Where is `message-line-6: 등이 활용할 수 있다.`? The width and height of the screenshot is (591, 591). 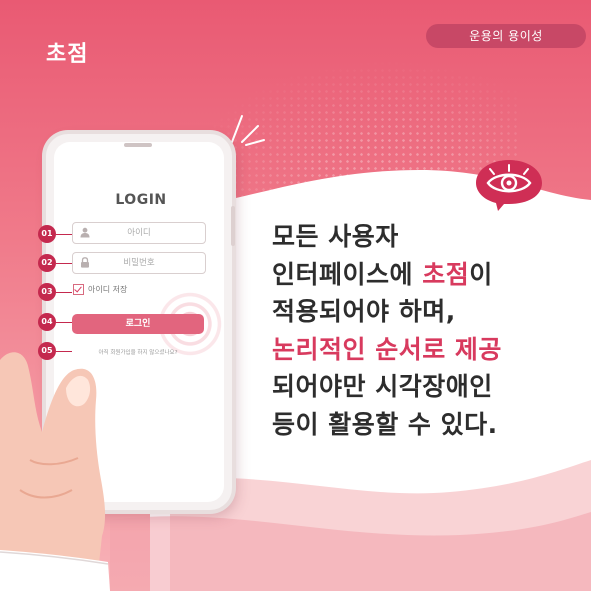 message-line-6: 등이 활용할 수 있다. is located at coordinates (385, 424).